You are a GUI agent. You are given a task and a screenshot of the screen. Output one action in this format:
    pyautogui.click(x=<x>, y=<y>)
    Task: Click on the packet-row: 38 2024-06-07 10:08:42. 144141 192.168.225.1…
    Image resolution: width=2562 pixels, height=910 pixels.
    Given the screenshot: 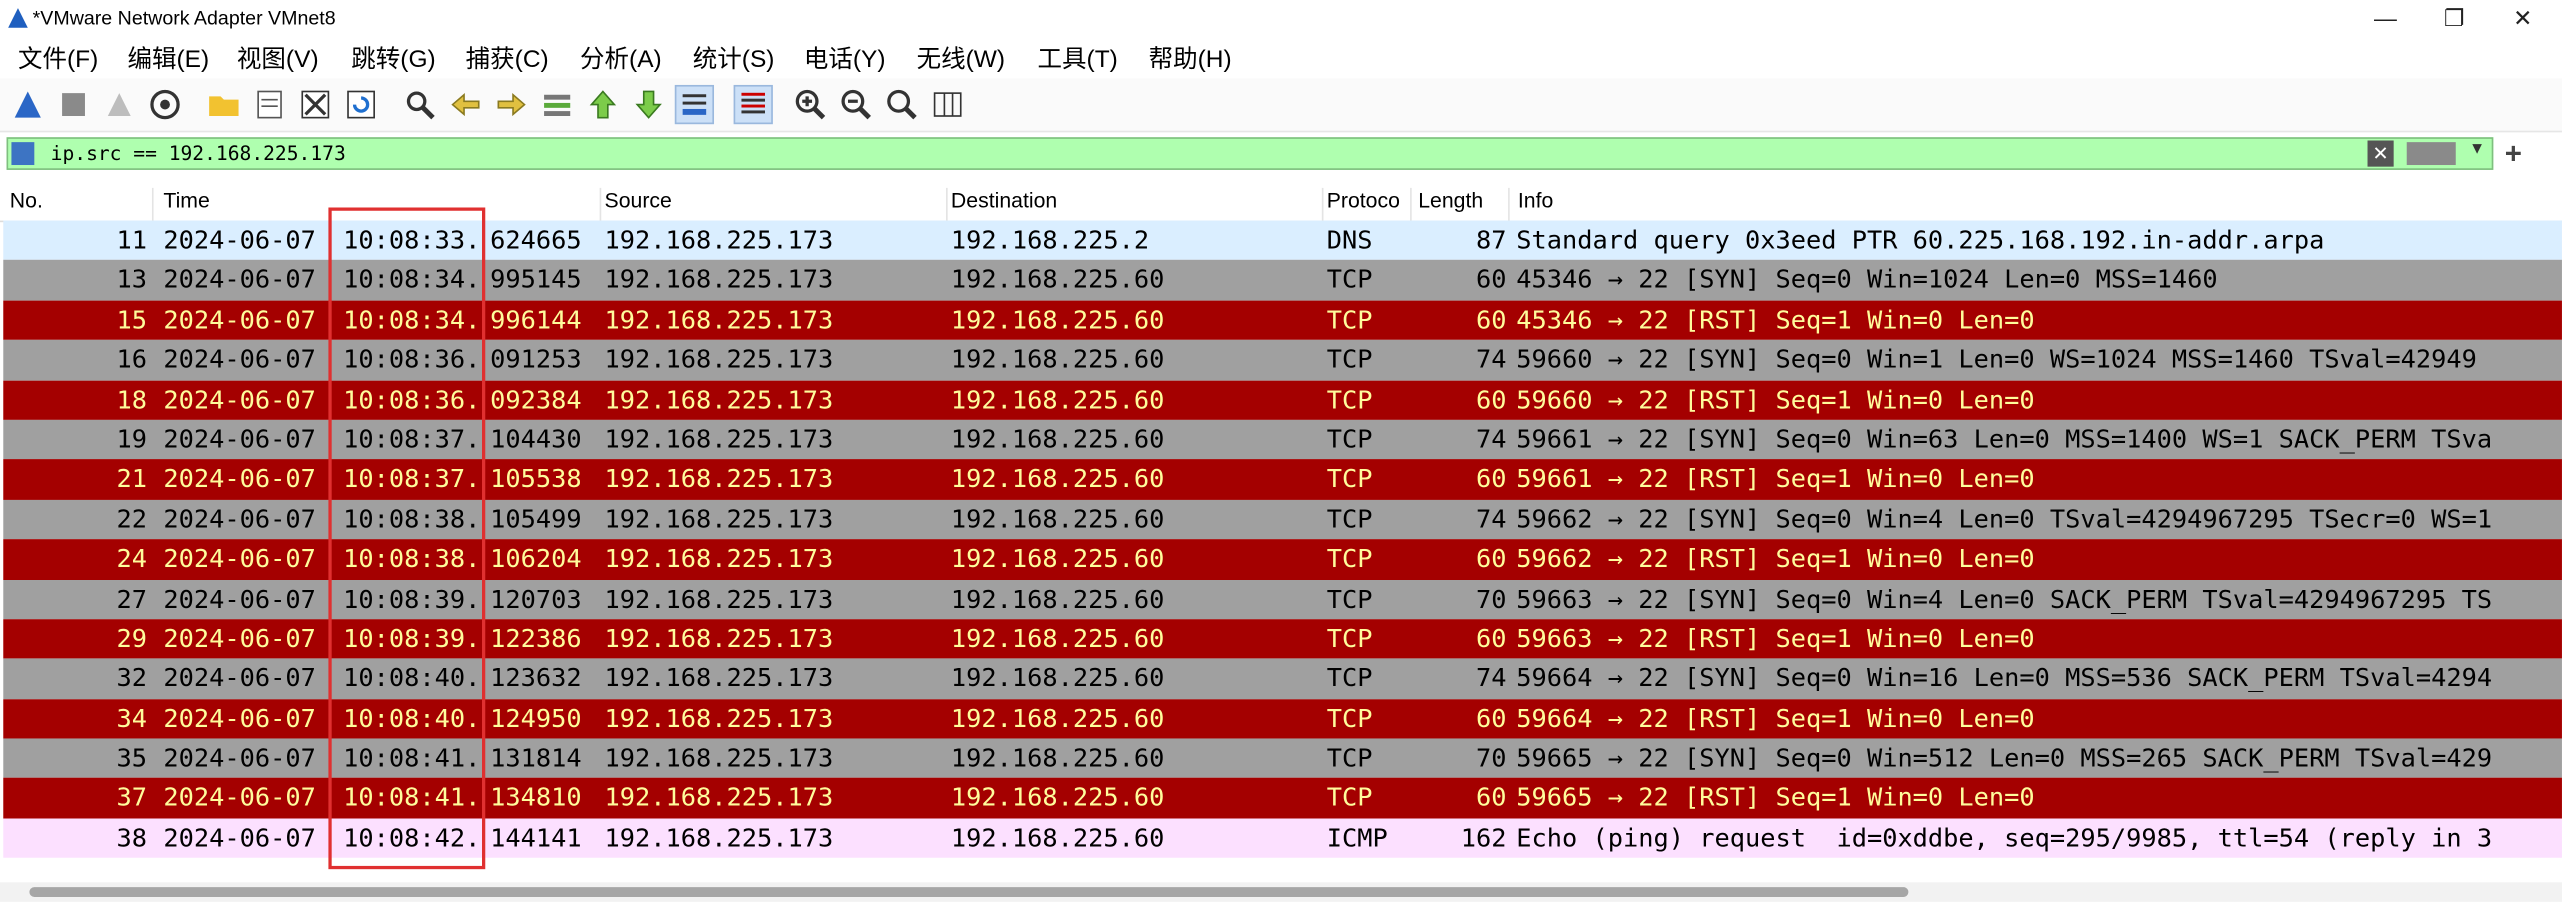 What is the action you would take?
    pyautogui.click(x=1282, y=838)
    